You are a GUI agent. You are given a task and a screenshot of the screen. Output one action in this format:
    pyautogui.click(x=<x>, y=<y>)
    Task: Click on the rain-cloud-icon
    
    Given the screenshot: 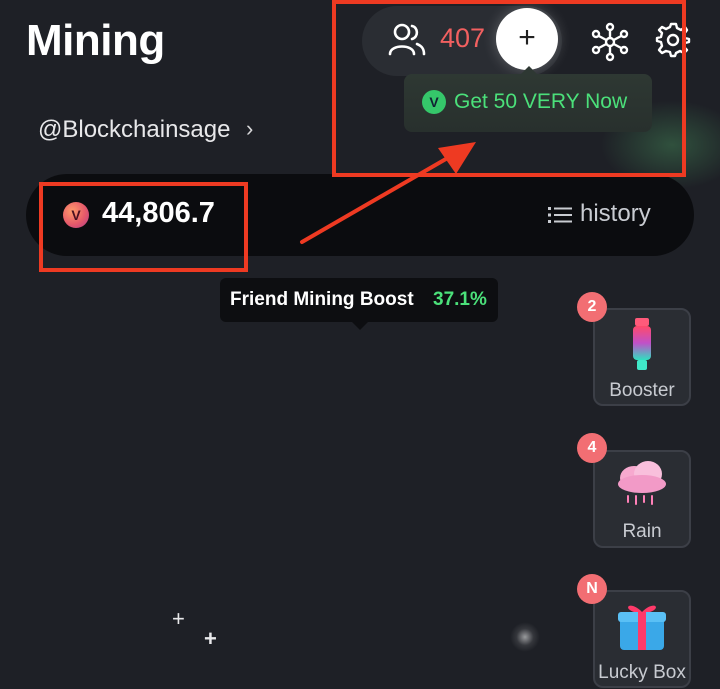 What is the action you would take?
    pyautogui.click(x=642, y=483)
    